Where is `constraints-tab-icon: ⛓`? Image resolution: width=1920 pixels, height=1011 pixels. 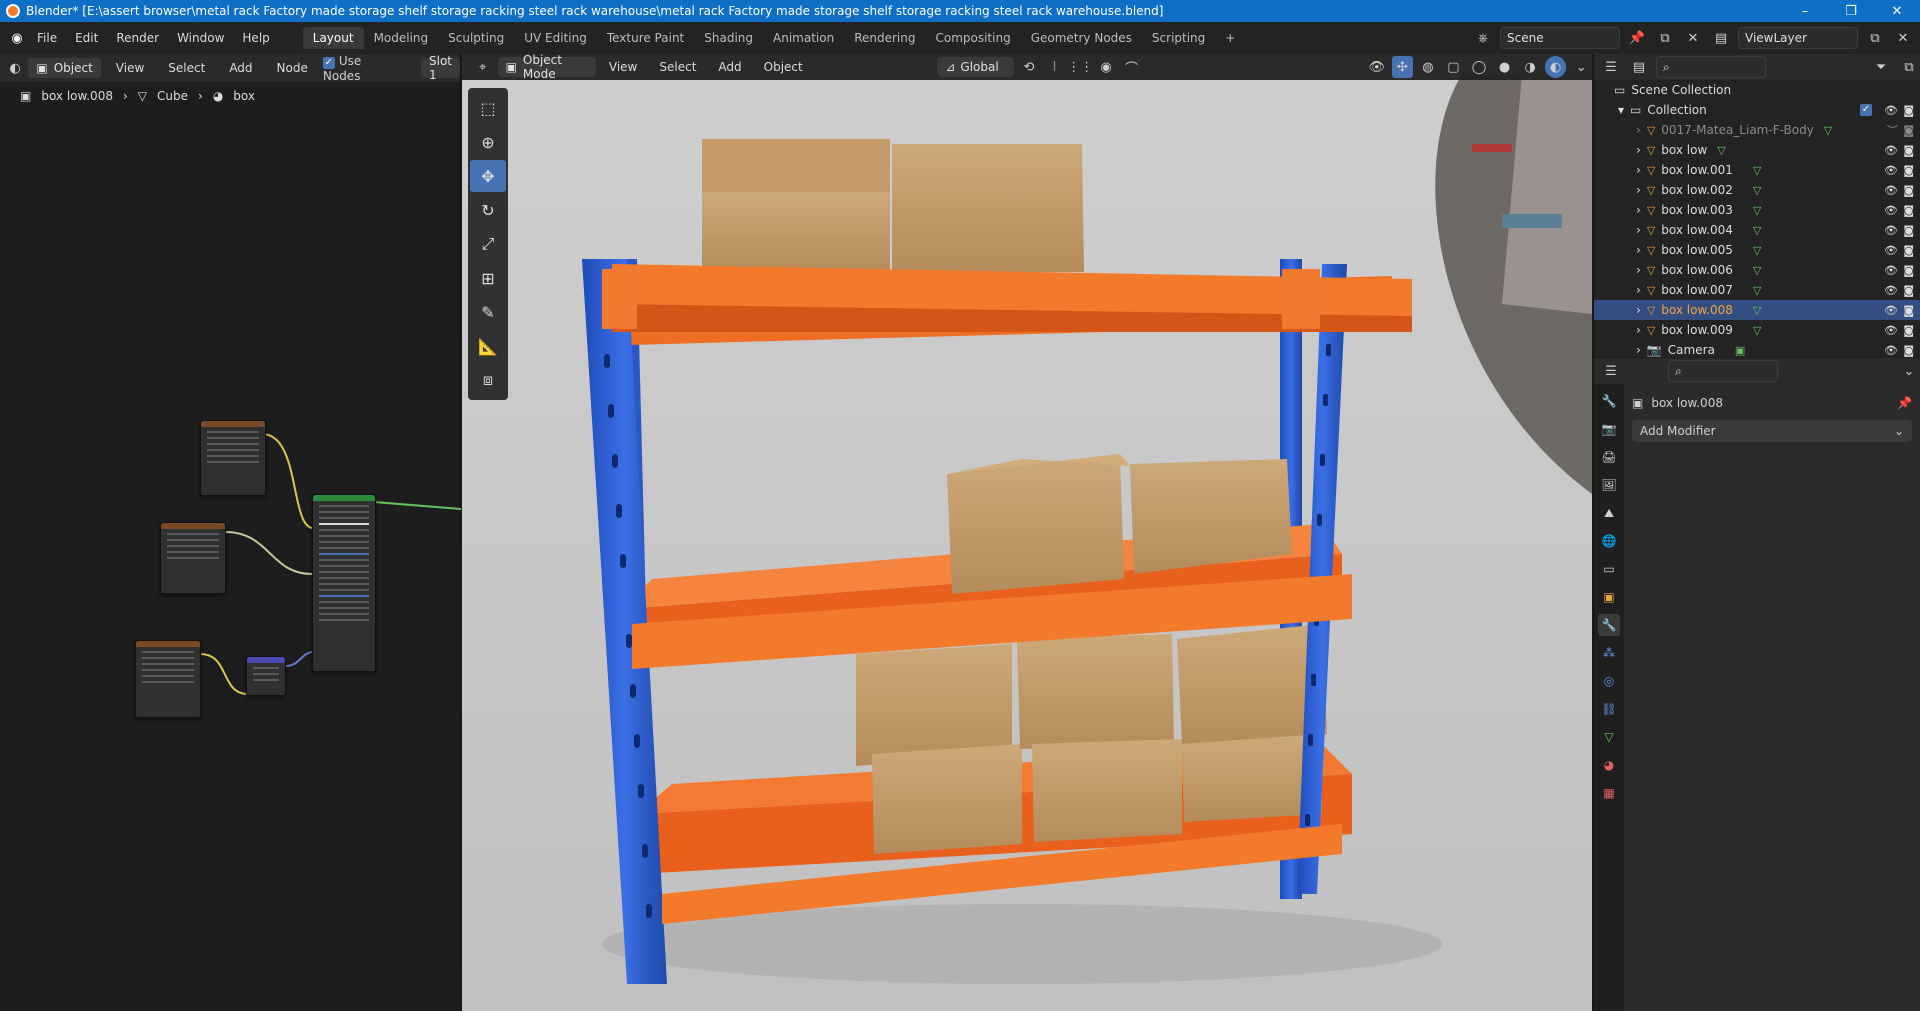
constraints-tab-icon: ⛓ is located at coordinates (1609, 709).